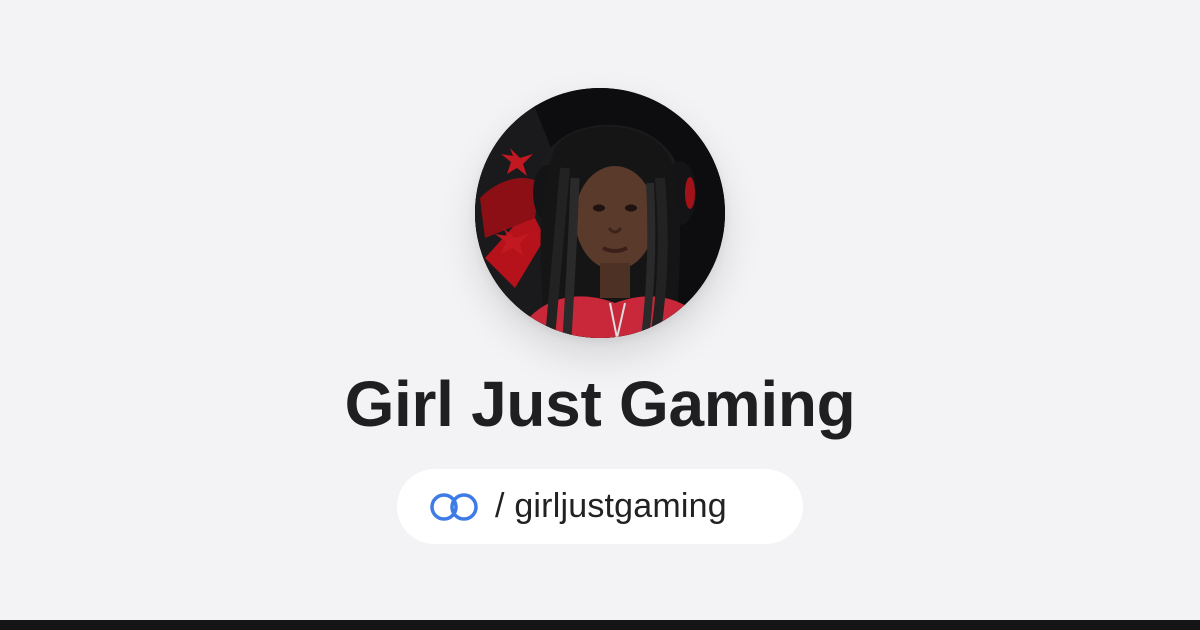  What do you see at coordinates (500, 506) in the screenshot?
I see `handle-prefix: /` at bounding box center [500, 506].